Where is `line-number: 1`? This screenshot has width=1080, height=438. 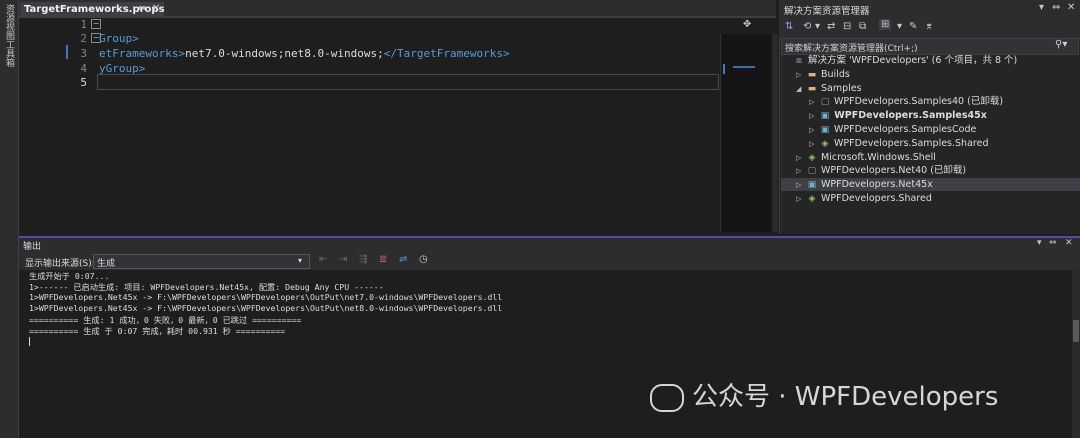
line-number: 1 is located at coordinates (83, 24).